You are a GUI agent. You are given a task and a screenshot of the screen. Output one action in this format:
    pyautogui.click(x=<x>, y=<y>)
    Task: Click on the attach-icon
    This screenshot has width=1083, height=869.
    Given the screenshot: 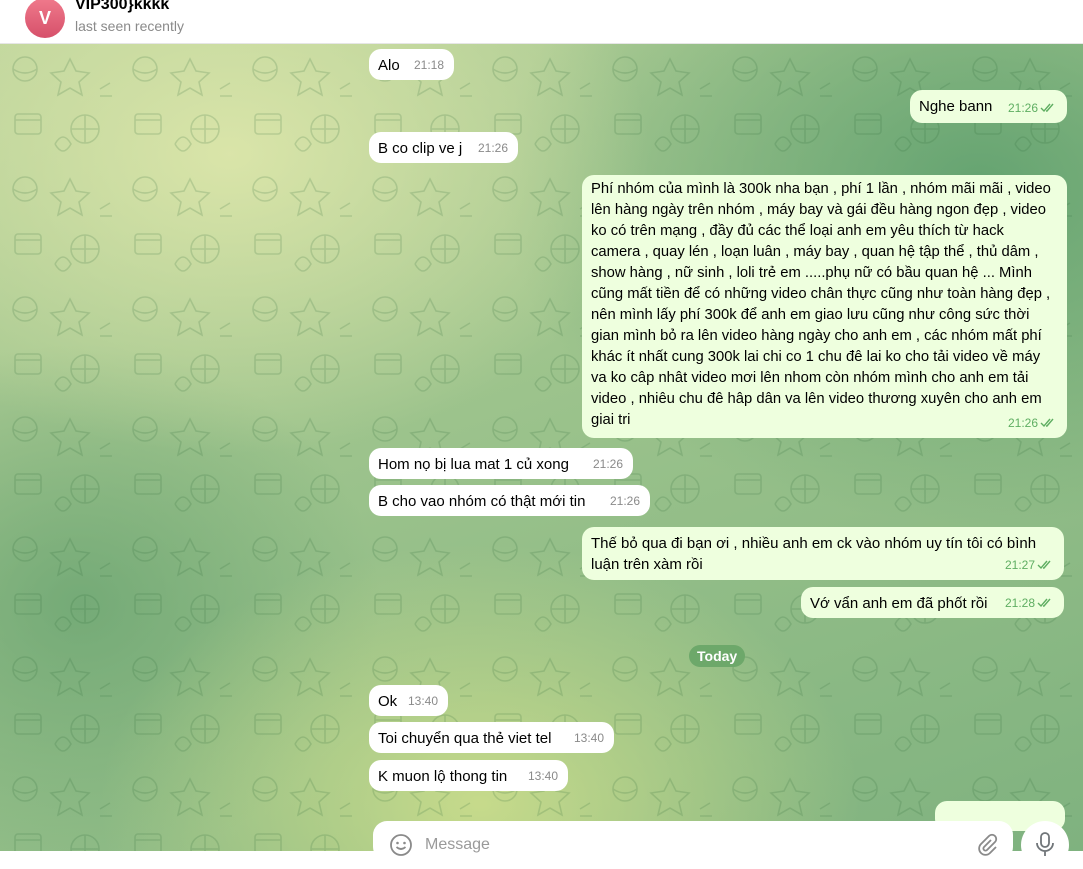 What is the action you would take?
    pyautogui.click(x=987, y=845)
    